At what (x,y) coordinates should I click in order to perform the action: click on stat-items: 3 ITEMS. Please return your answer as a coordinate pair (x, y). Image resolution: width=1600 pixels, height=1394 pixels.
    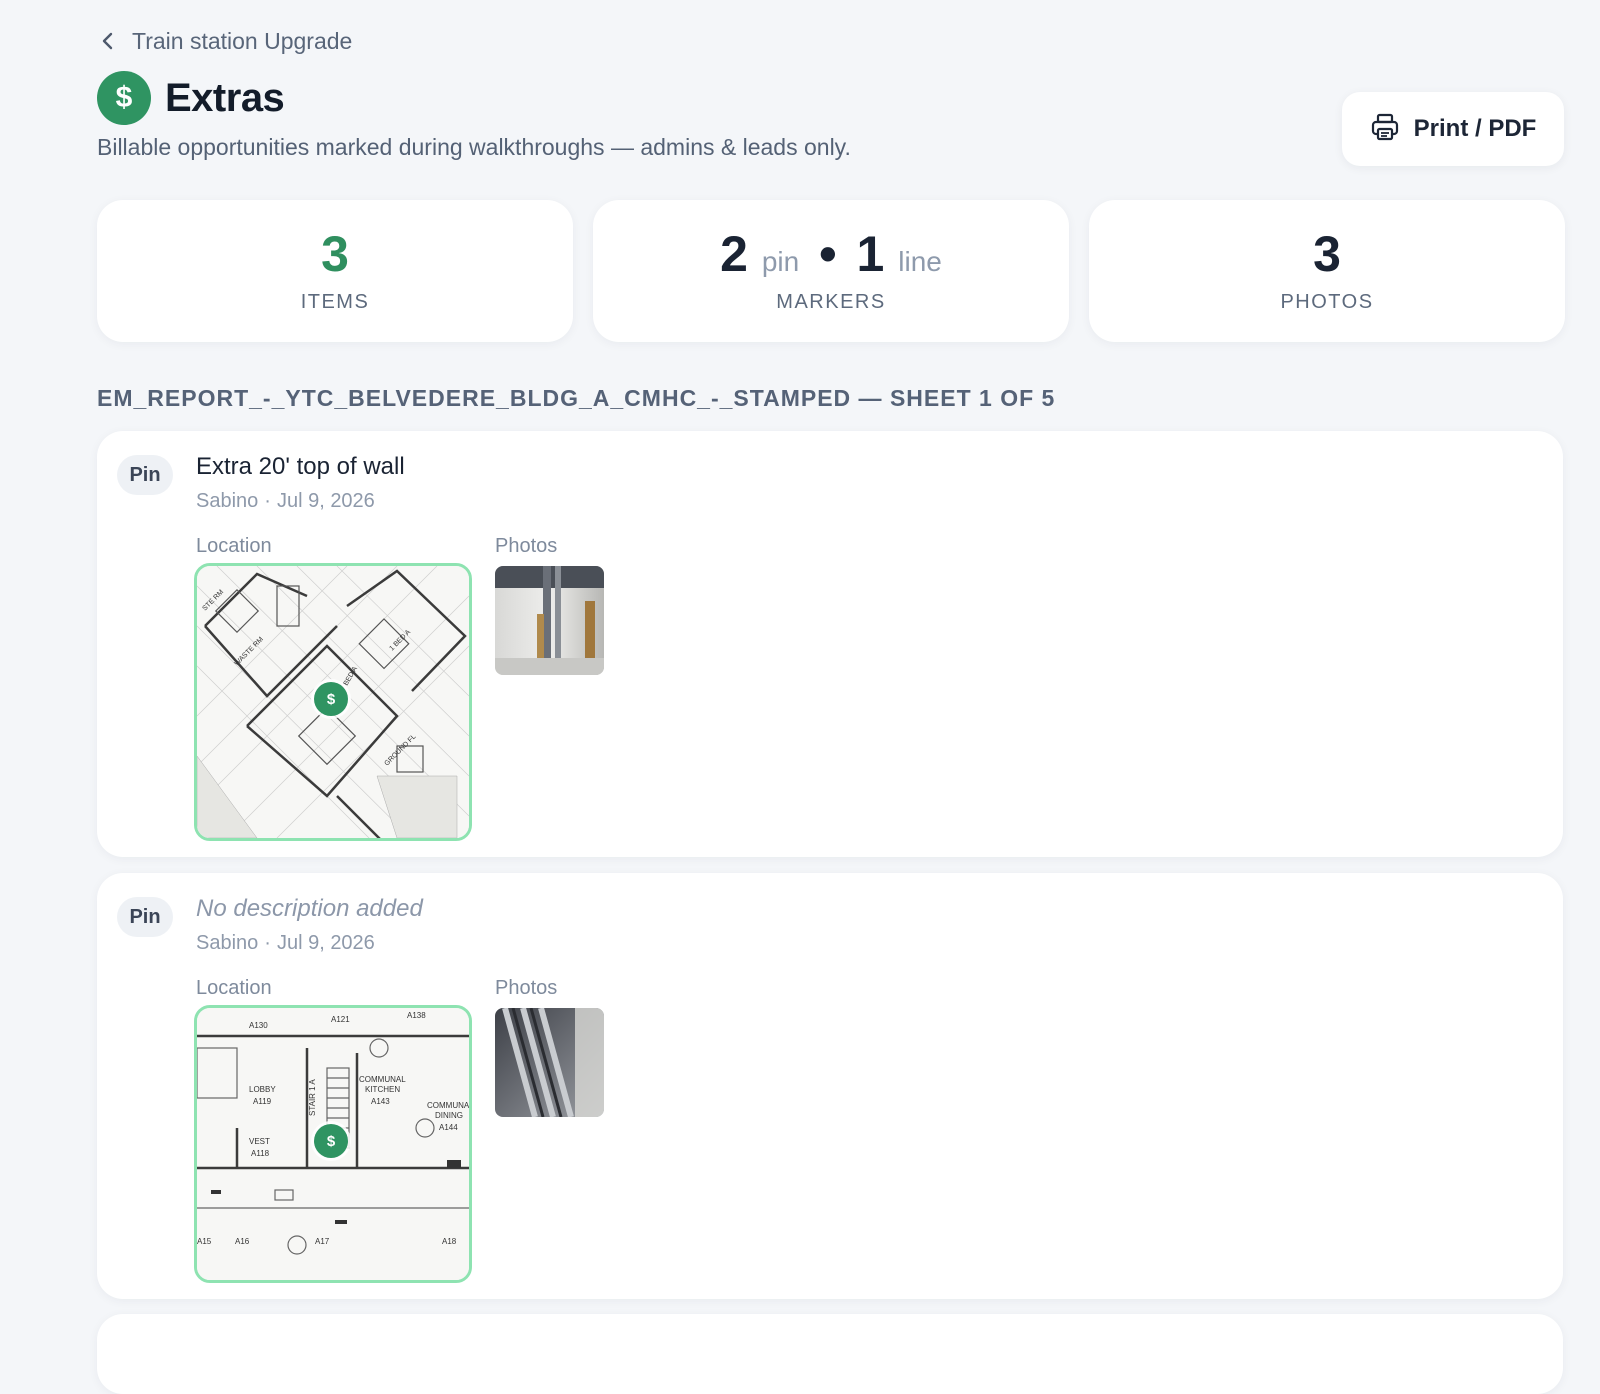
    Looking at the image, I should click on (335, 271).